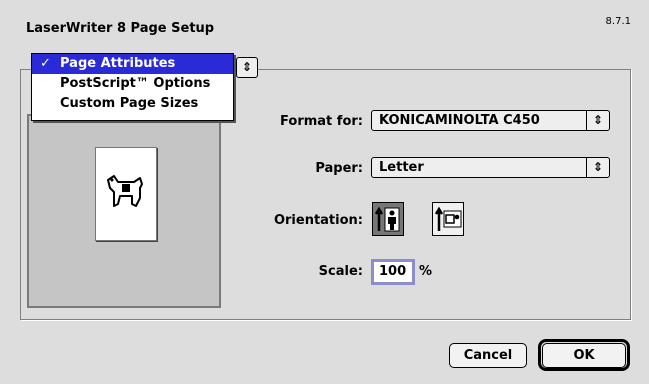 This screenshot has width=649, height=384. Describe the element at coordinates (584, 355) in the screenshot. I see `ok-button: OK` at that location.